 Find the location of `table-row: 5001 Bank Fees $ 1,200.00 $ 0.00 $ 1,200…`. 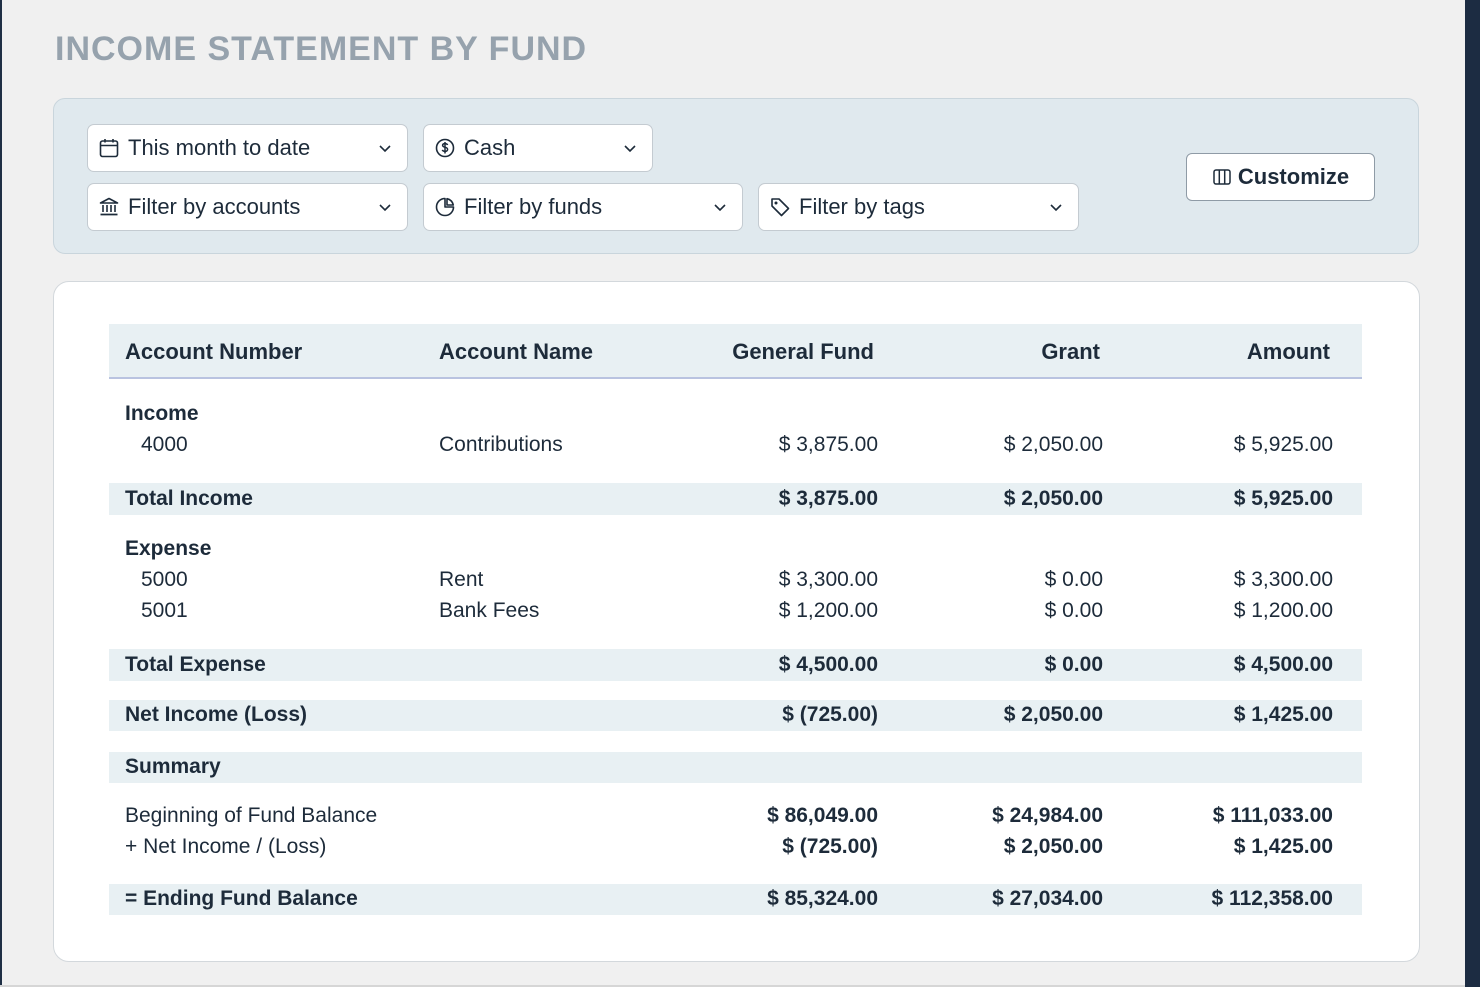

table-row: 5001 Bank Fees $ 1,200.00 $ 0.00 $ 1,200… is located at coordinates (735, 613).